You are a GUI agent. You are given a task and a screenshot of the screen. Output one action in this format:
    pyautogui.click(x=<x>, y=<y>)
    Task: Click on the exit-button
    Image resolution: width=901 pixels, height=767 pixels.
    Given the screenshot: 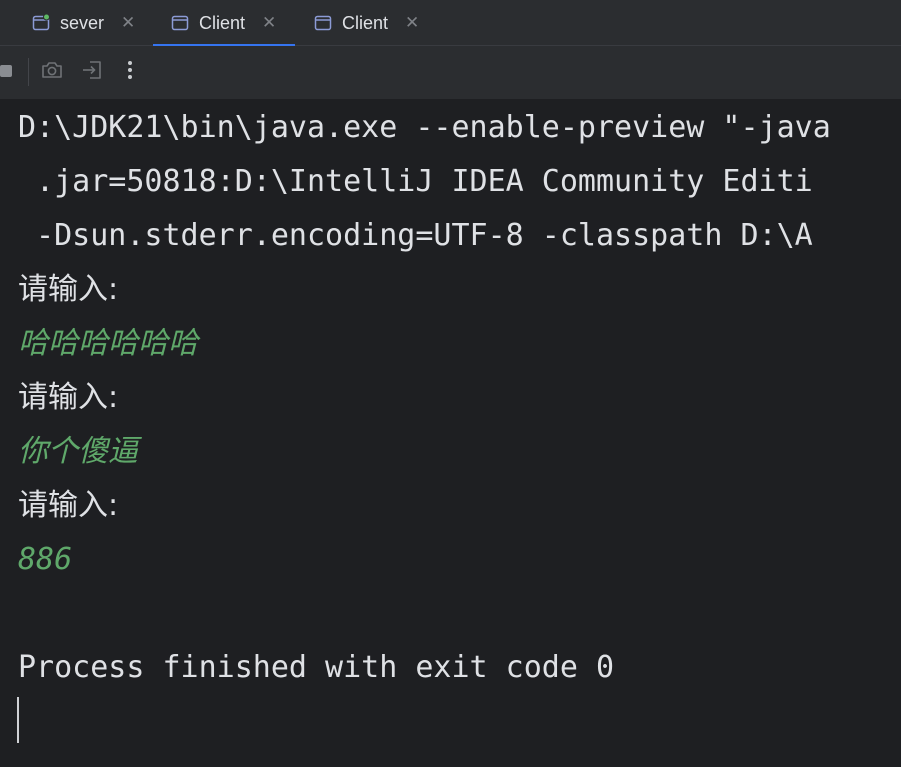 What is the action you would take?
    pyautogui.click(x=92, y=72)
    